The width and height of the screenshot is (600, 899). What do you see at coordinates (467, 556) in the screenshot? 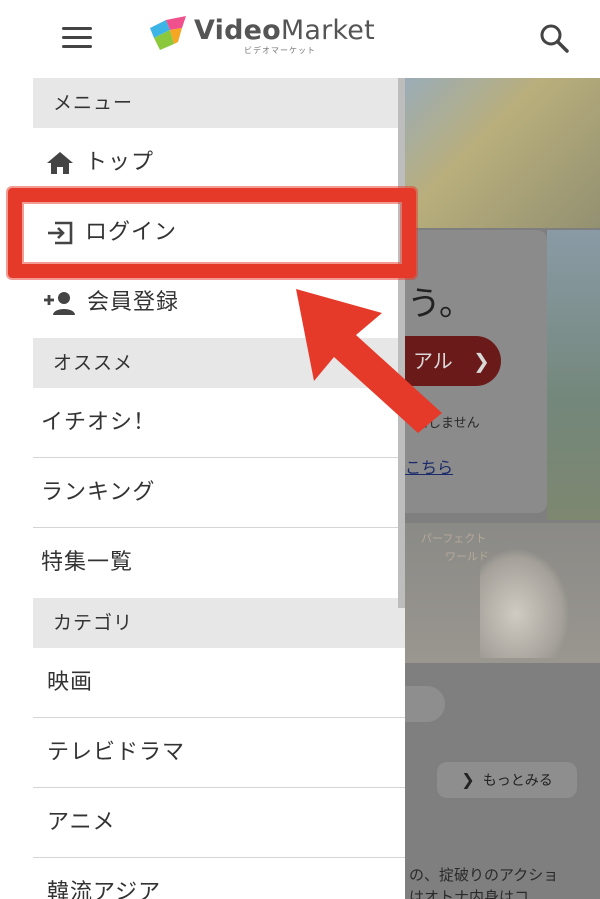
I see `background-feature-text-2: ワールド` at bounding box center [467, 556].